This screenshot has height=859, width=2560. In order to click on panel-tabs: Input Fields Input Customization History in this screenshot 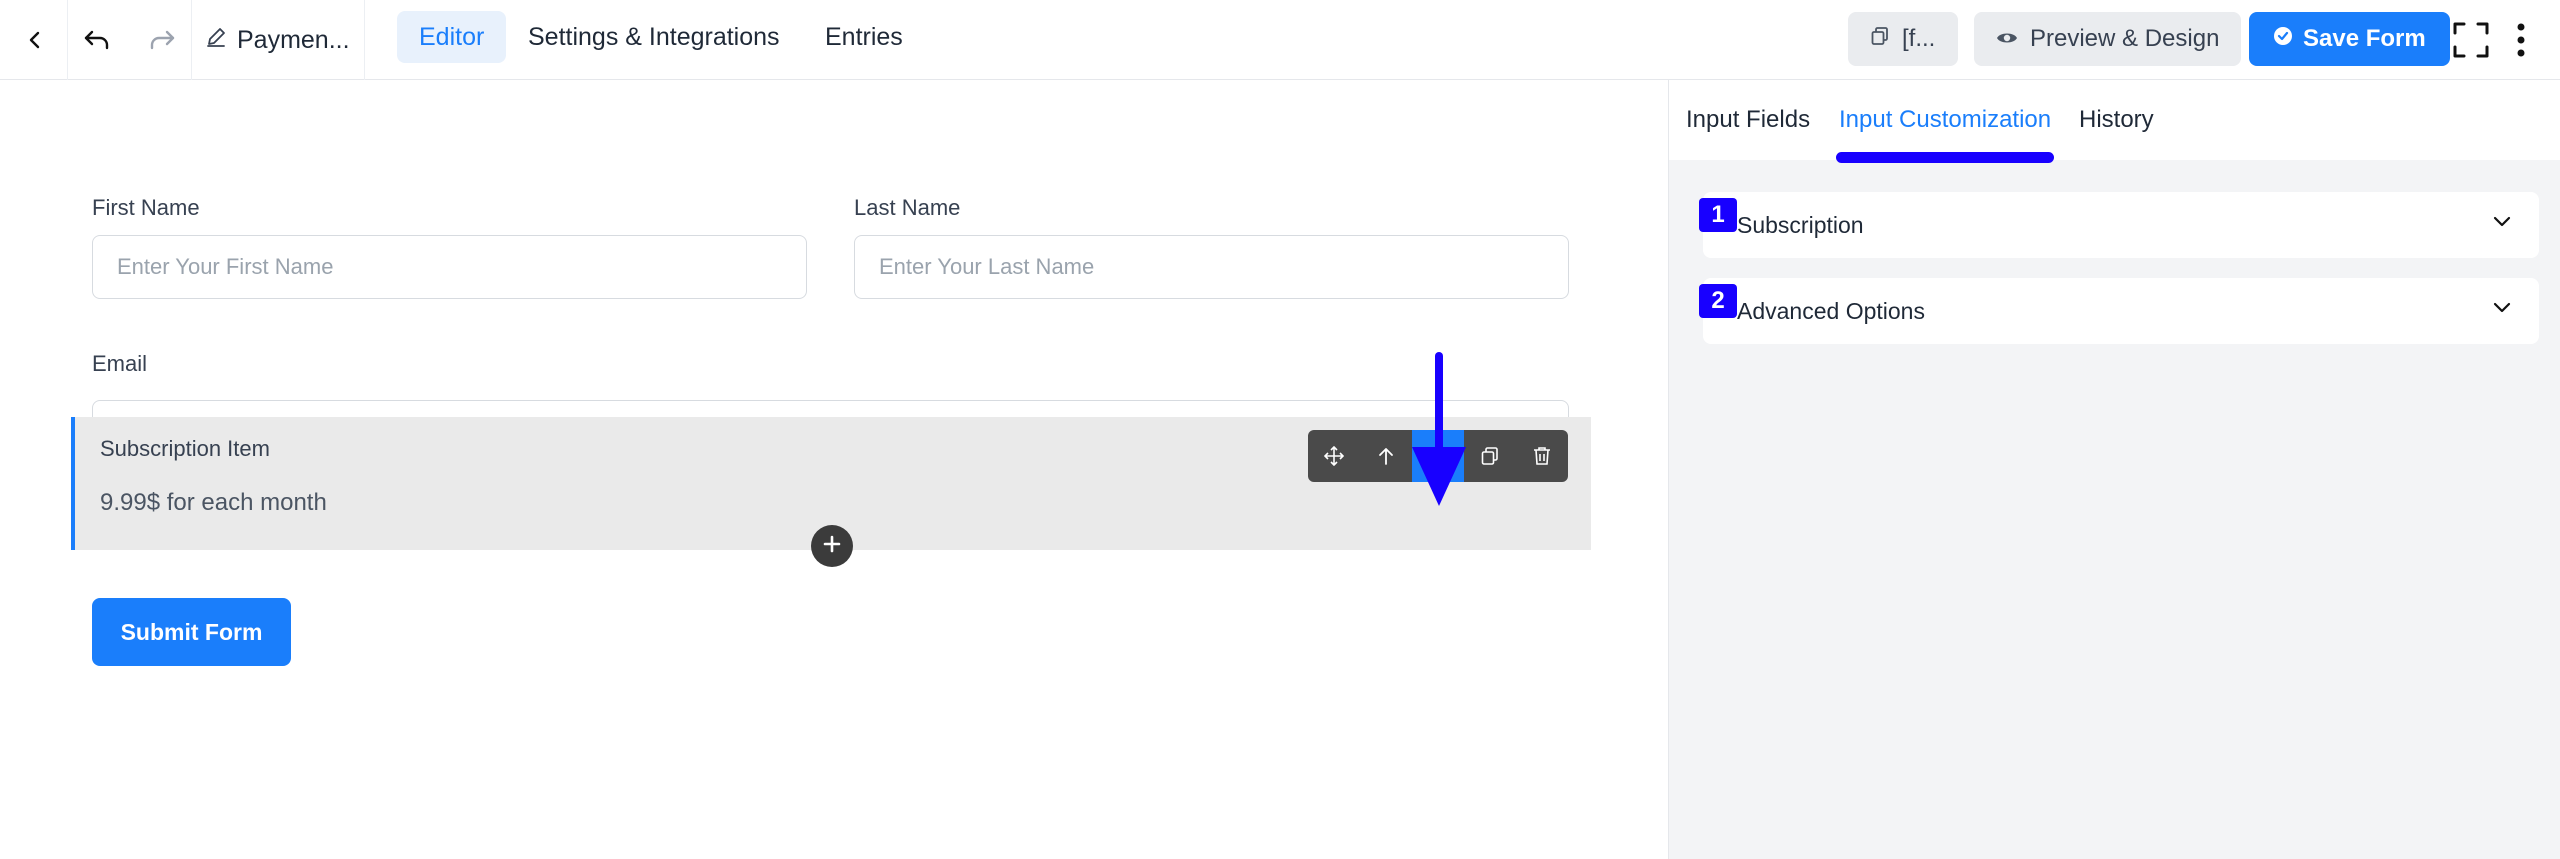, I will do `click(2114, 121)`.